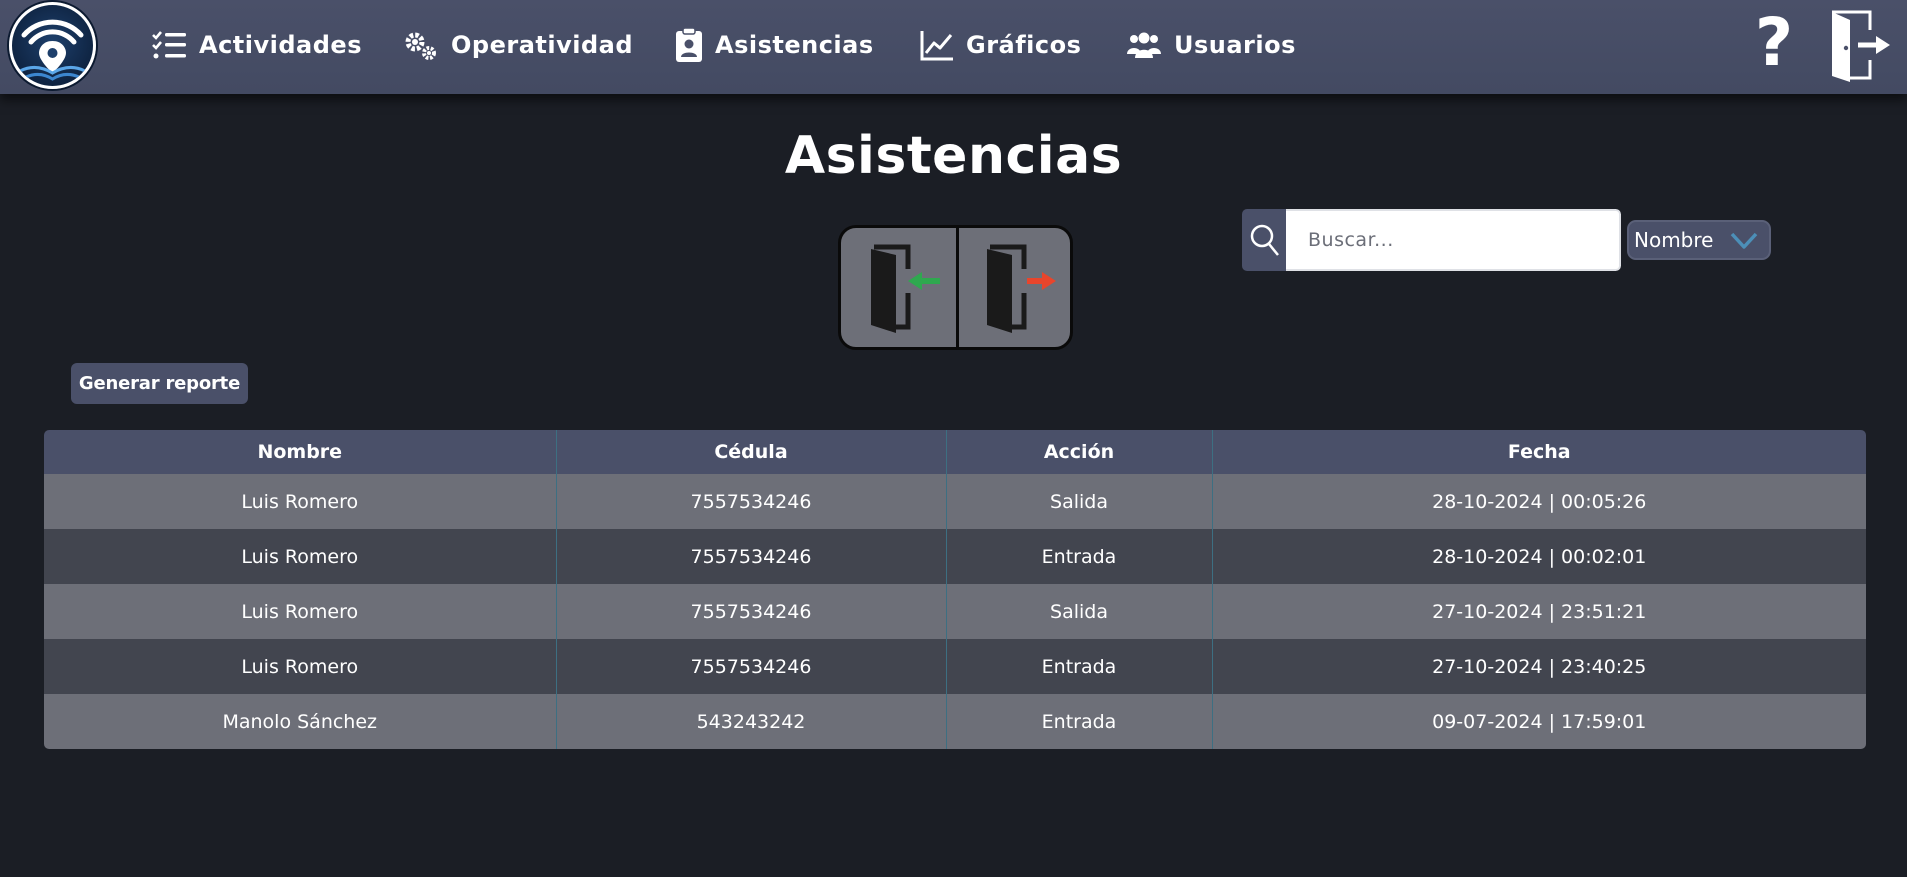 This screenshot has height=877, width=1907. I want to click on column-header-nombre: Nombre, so click(300, 452).